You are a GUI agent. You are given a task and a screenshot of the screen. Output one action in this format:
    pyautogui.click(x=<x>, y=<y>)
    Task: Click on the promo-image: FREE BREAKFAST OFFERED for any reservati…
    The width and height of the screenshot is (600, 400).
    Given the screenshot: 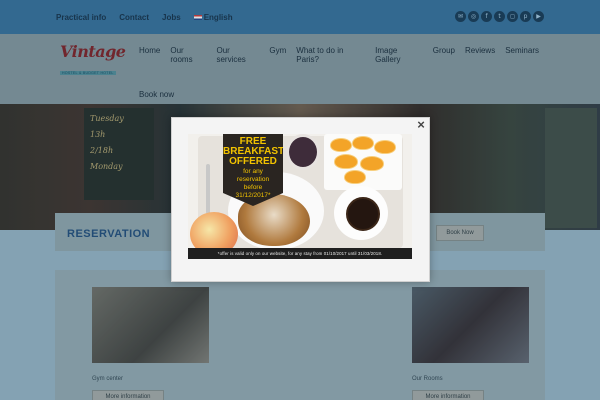 What is the action you would take?
    pyautogui.click(x=300, y=196)
    